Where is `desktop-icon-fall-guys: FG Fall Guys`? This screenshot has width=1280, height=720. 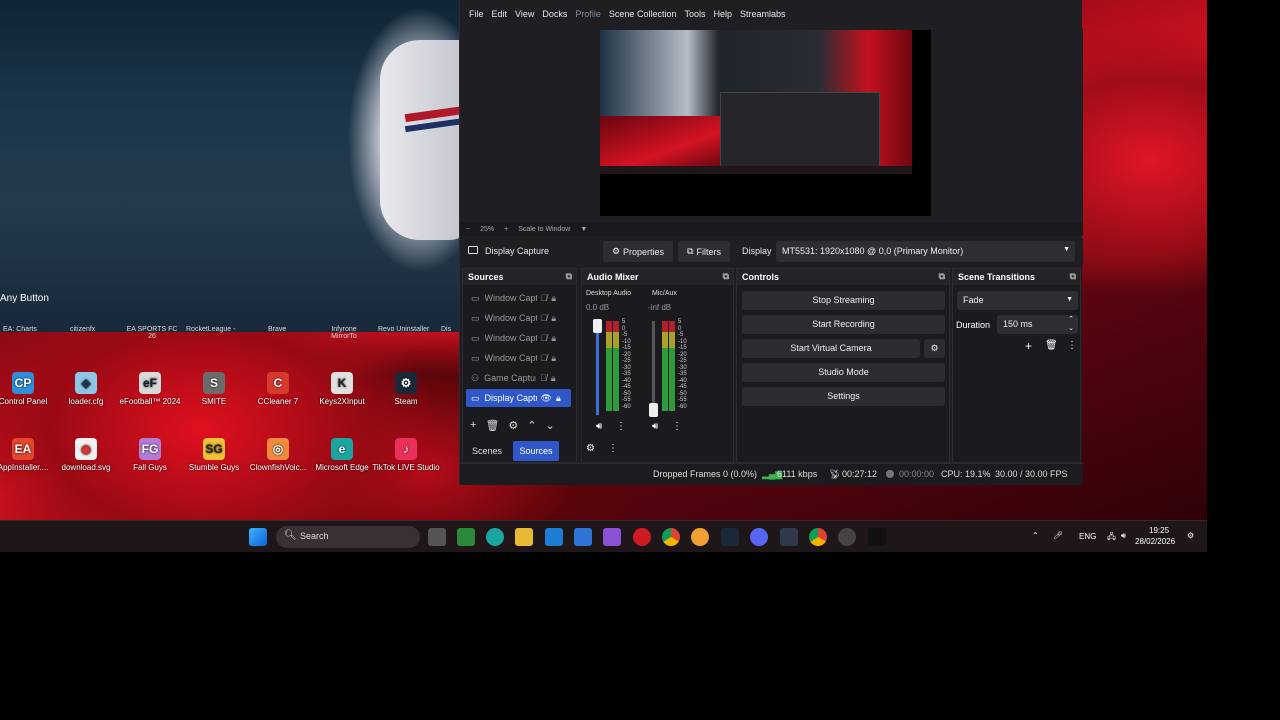 desktop-icon-fall-guys: FG Fall Guys is located at coordinates (150, 455).